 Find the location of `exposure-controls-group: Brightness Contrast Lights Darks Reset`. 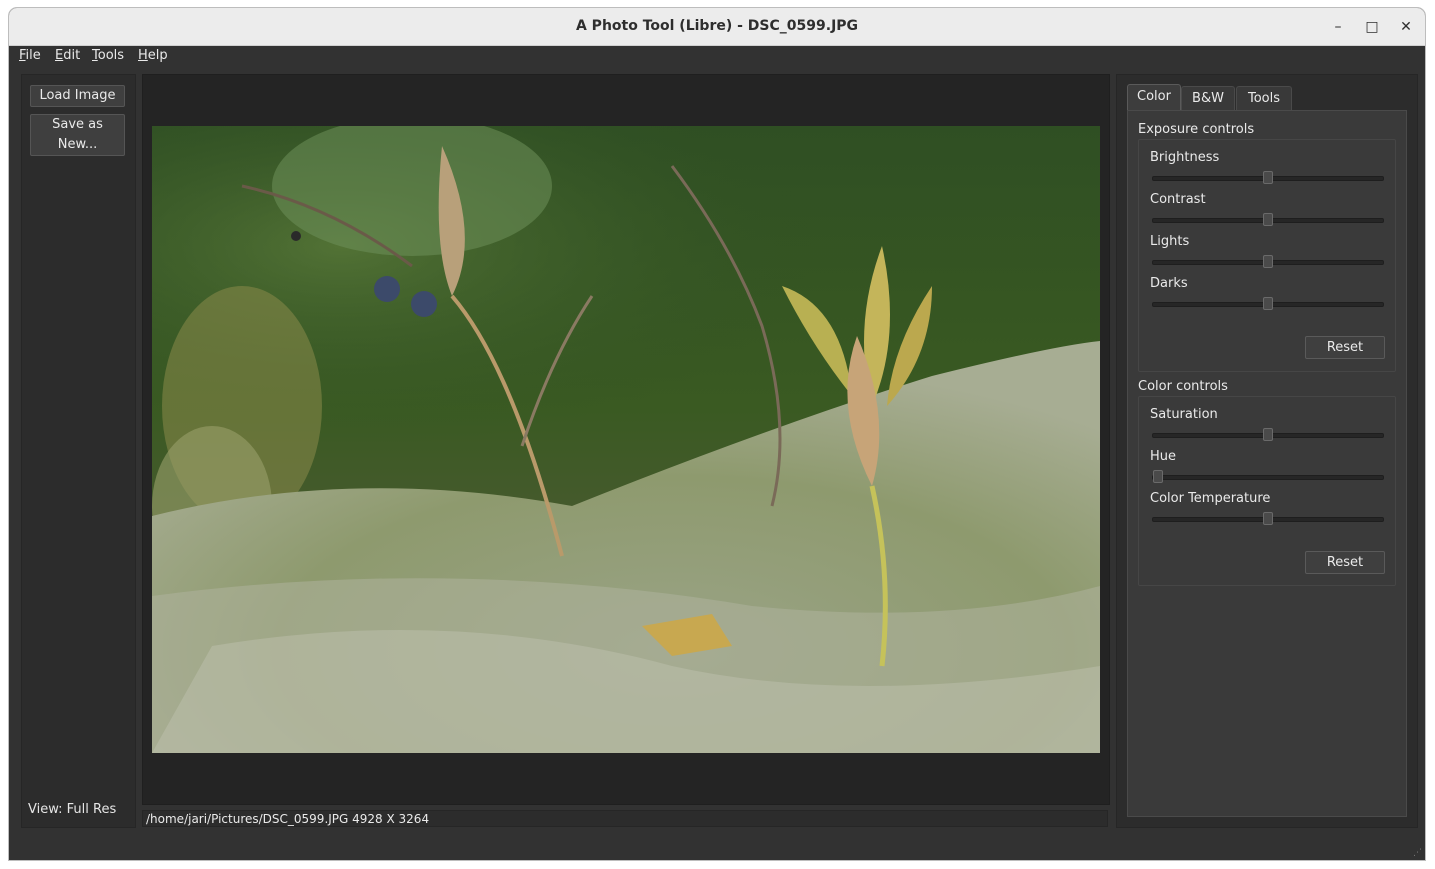

exposure-controls-group: Brightness Contrast Lights Darks Reset is located at coordinates (1267, 255).